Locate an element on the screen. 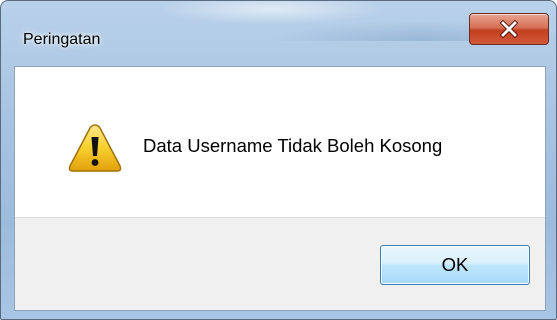  ok-button-label: OK is located at coordinates (455, 264).